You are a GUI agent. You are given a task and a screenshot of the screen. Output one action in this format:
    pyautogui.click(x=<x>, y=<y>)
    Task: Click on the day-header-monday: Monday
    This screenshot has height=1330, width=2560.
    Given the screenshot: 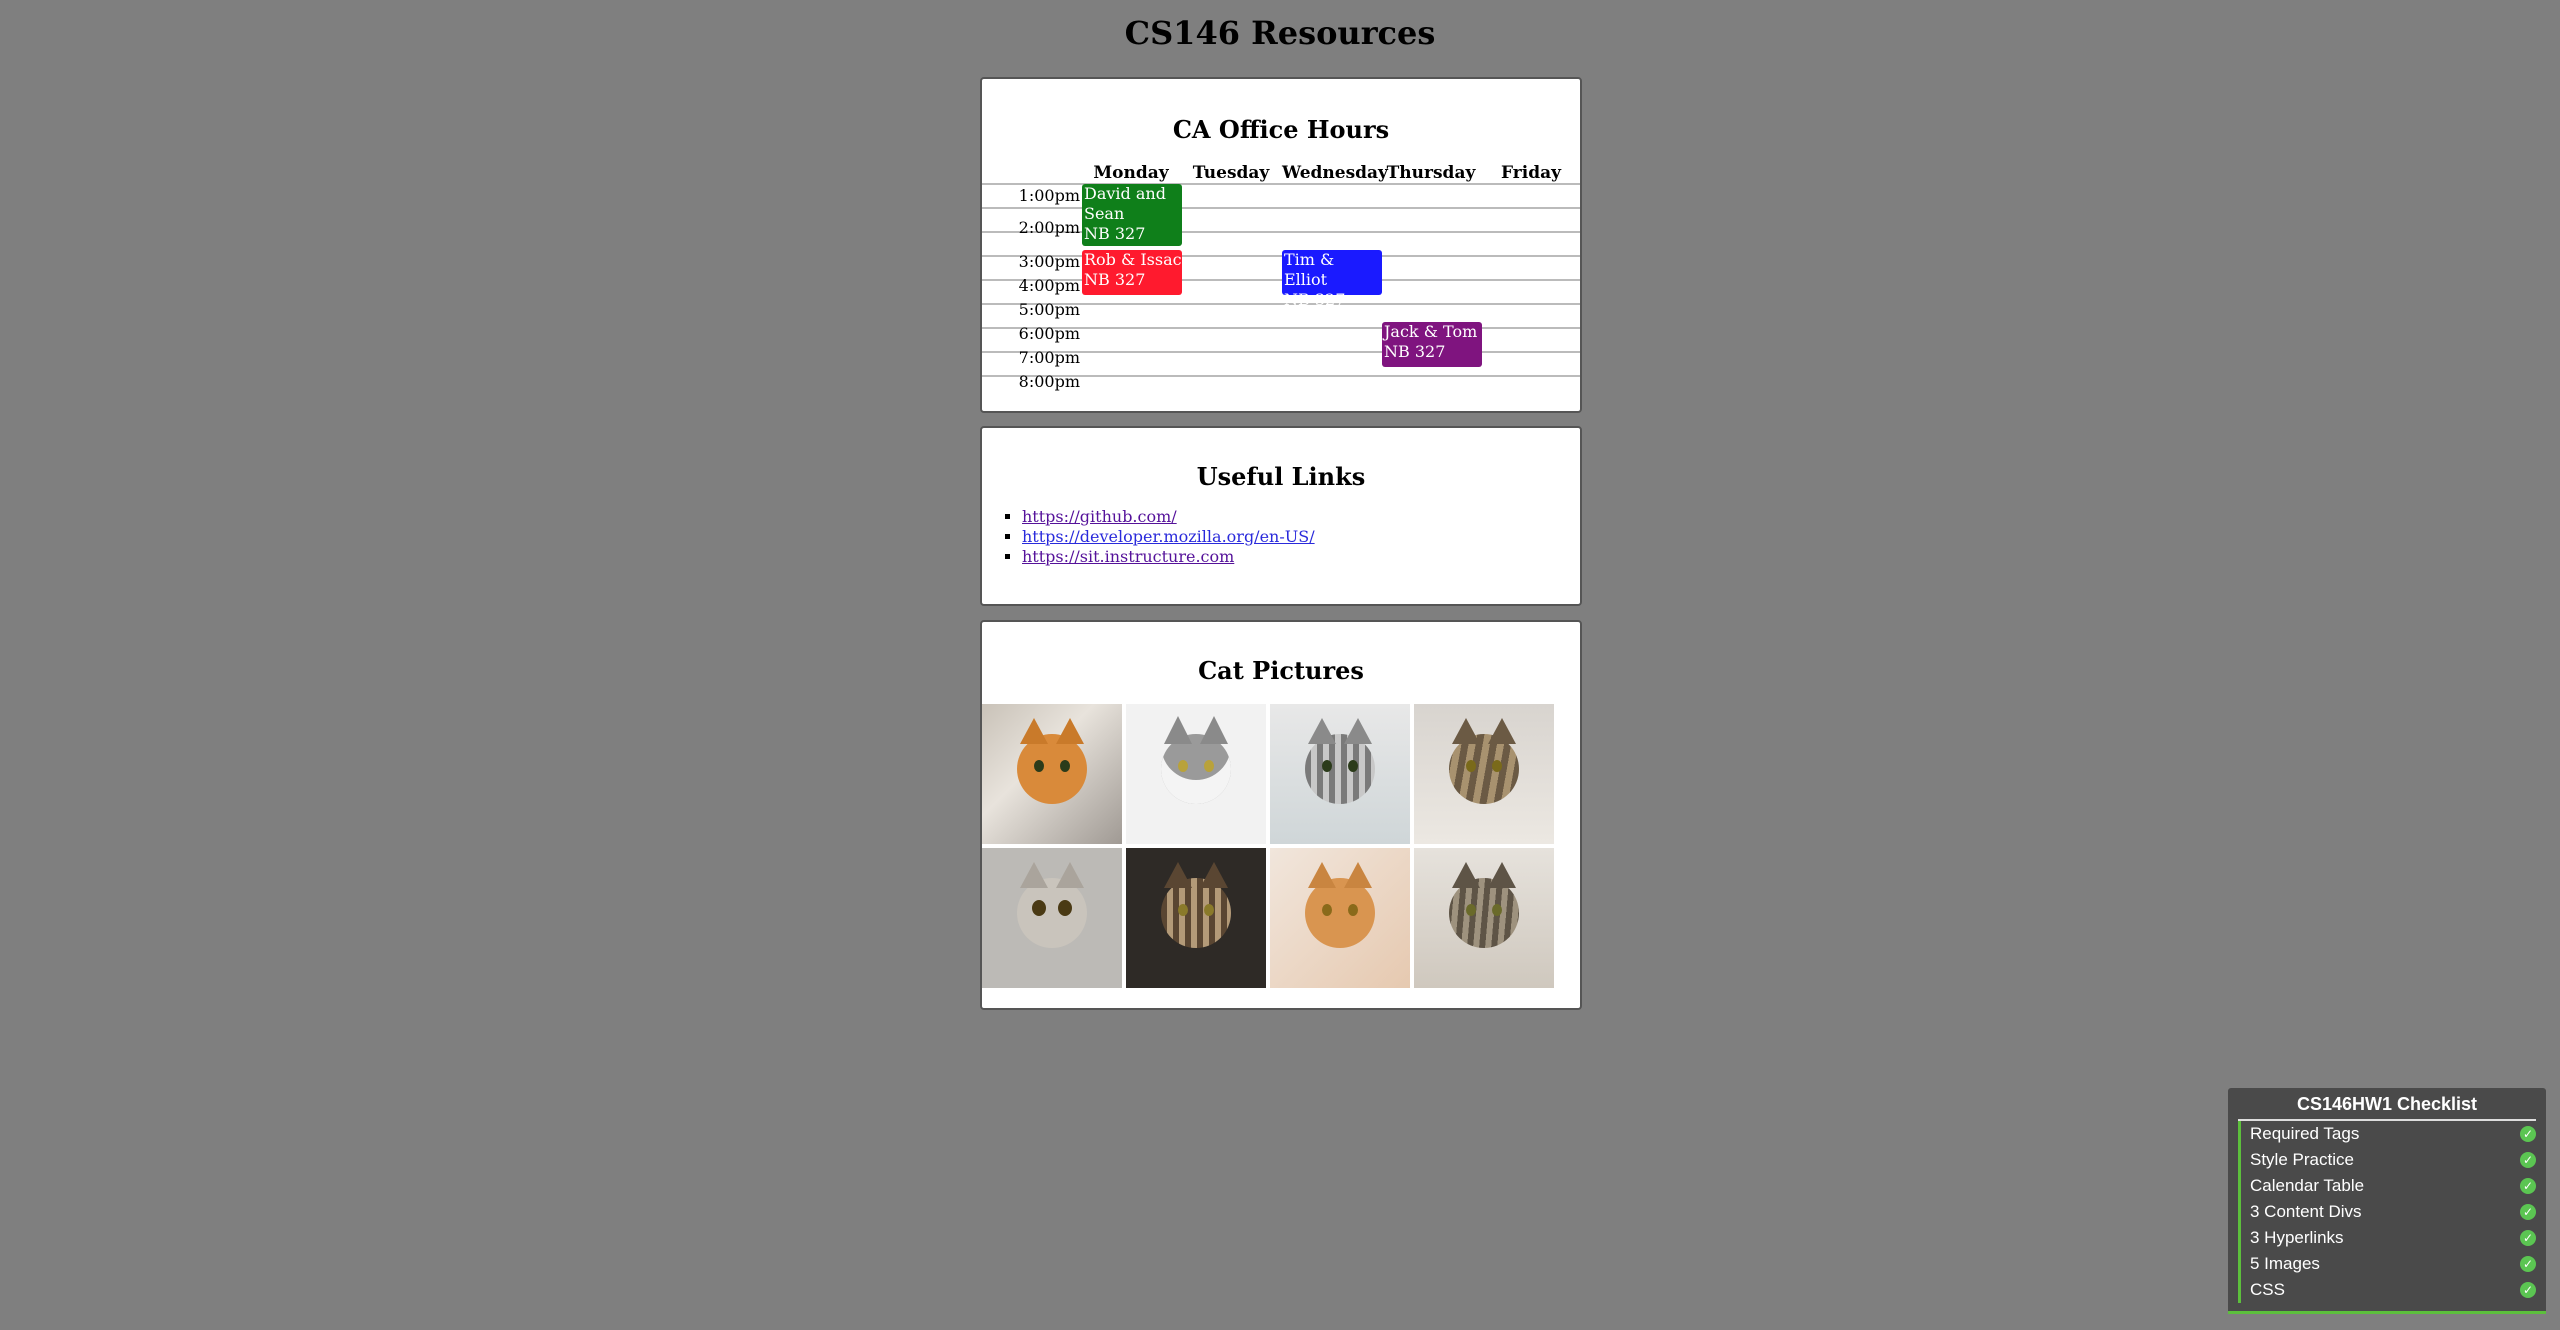 What is the action you would take?
    pyautogui.click(x=1131, y=173)
    